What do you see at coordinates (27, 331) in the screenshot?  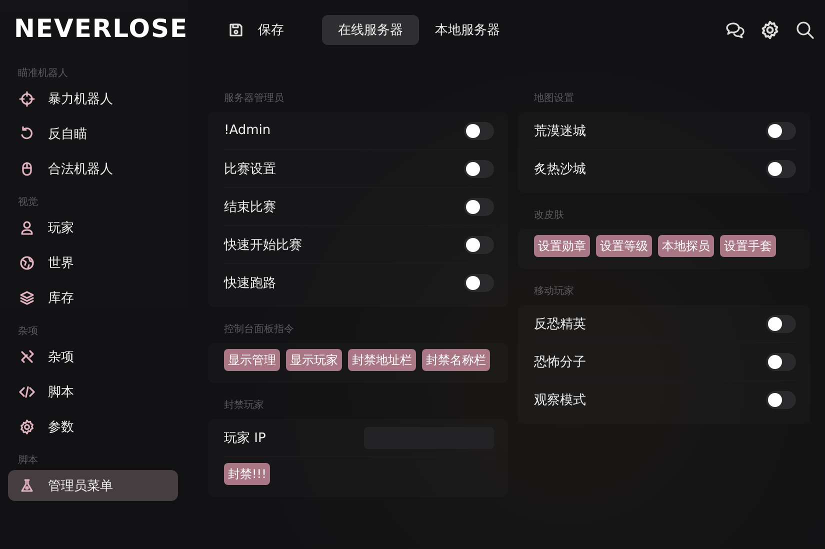 I see `section-heading: 杂项` at bounding box center [27, 331].